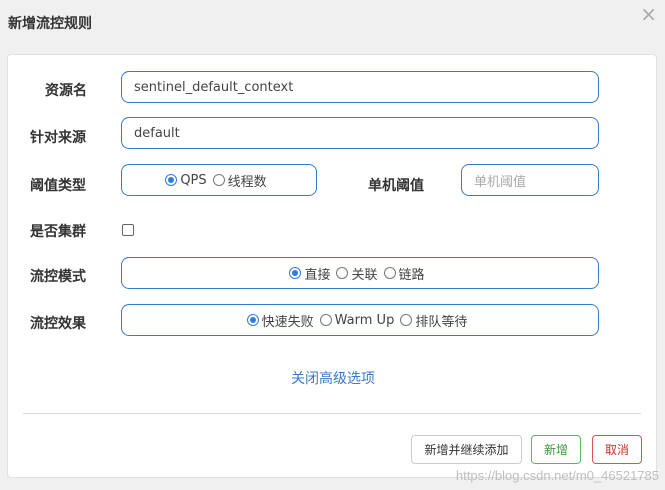  What do you see at coordinates (360, 87) in the screenshot?
I see `resource-input: sentinel_default_context` at bounding box center [360, 87].